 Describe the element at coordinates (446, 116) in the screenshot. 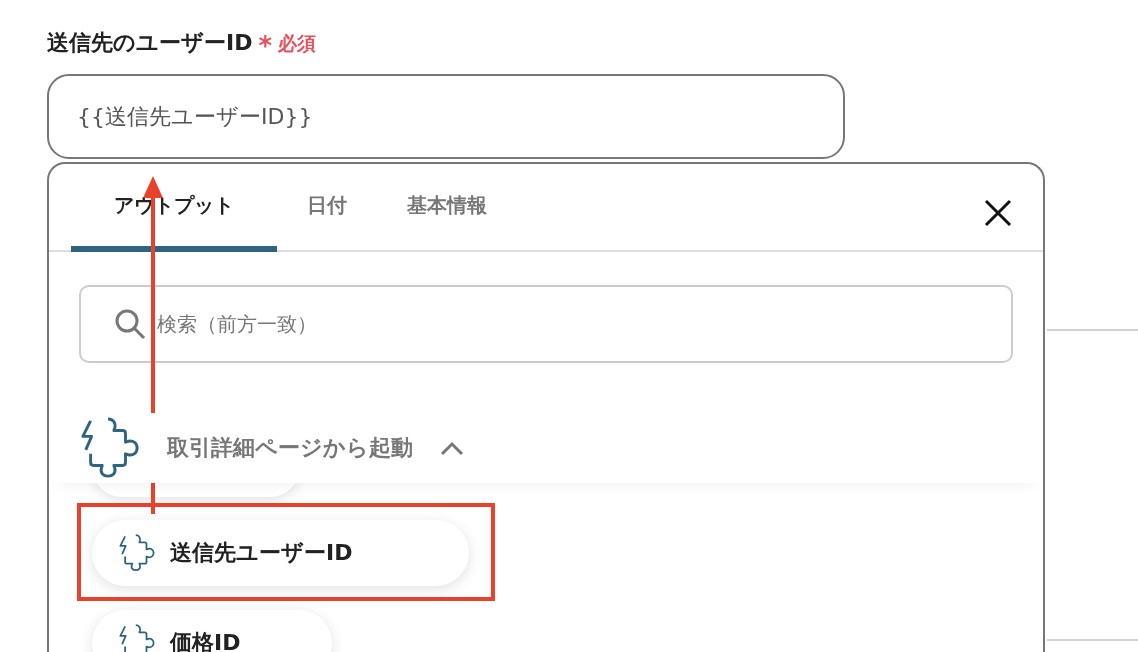

I see `user-id-input: {{送信先ユーザーID}}` at that location.